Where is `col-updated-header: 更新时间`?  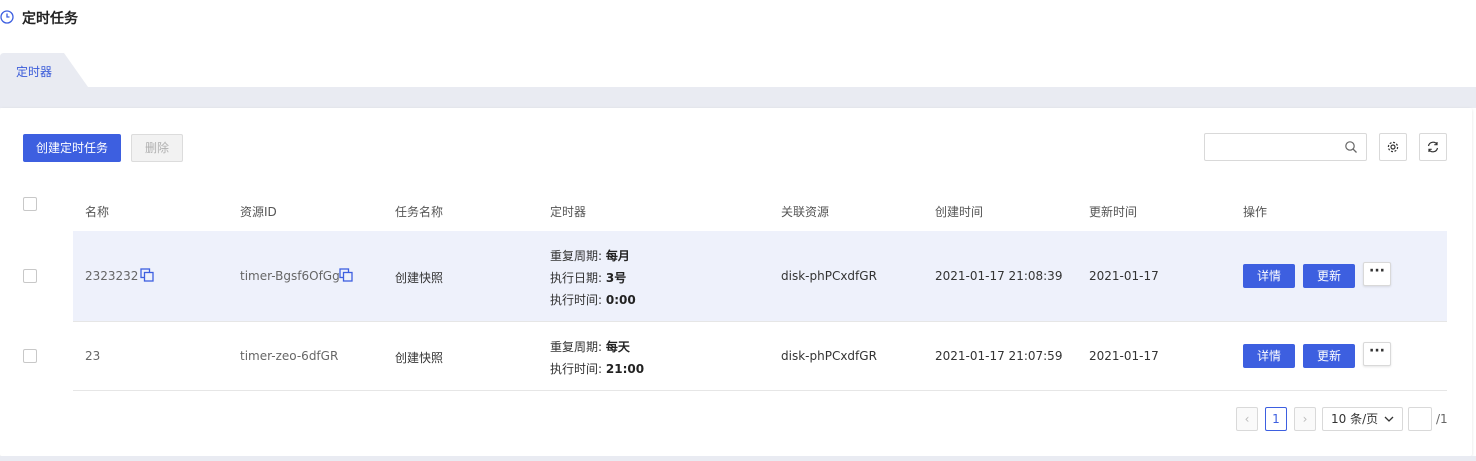 col-updated-header: 更新时间 is located at coordinates (1113, 212).